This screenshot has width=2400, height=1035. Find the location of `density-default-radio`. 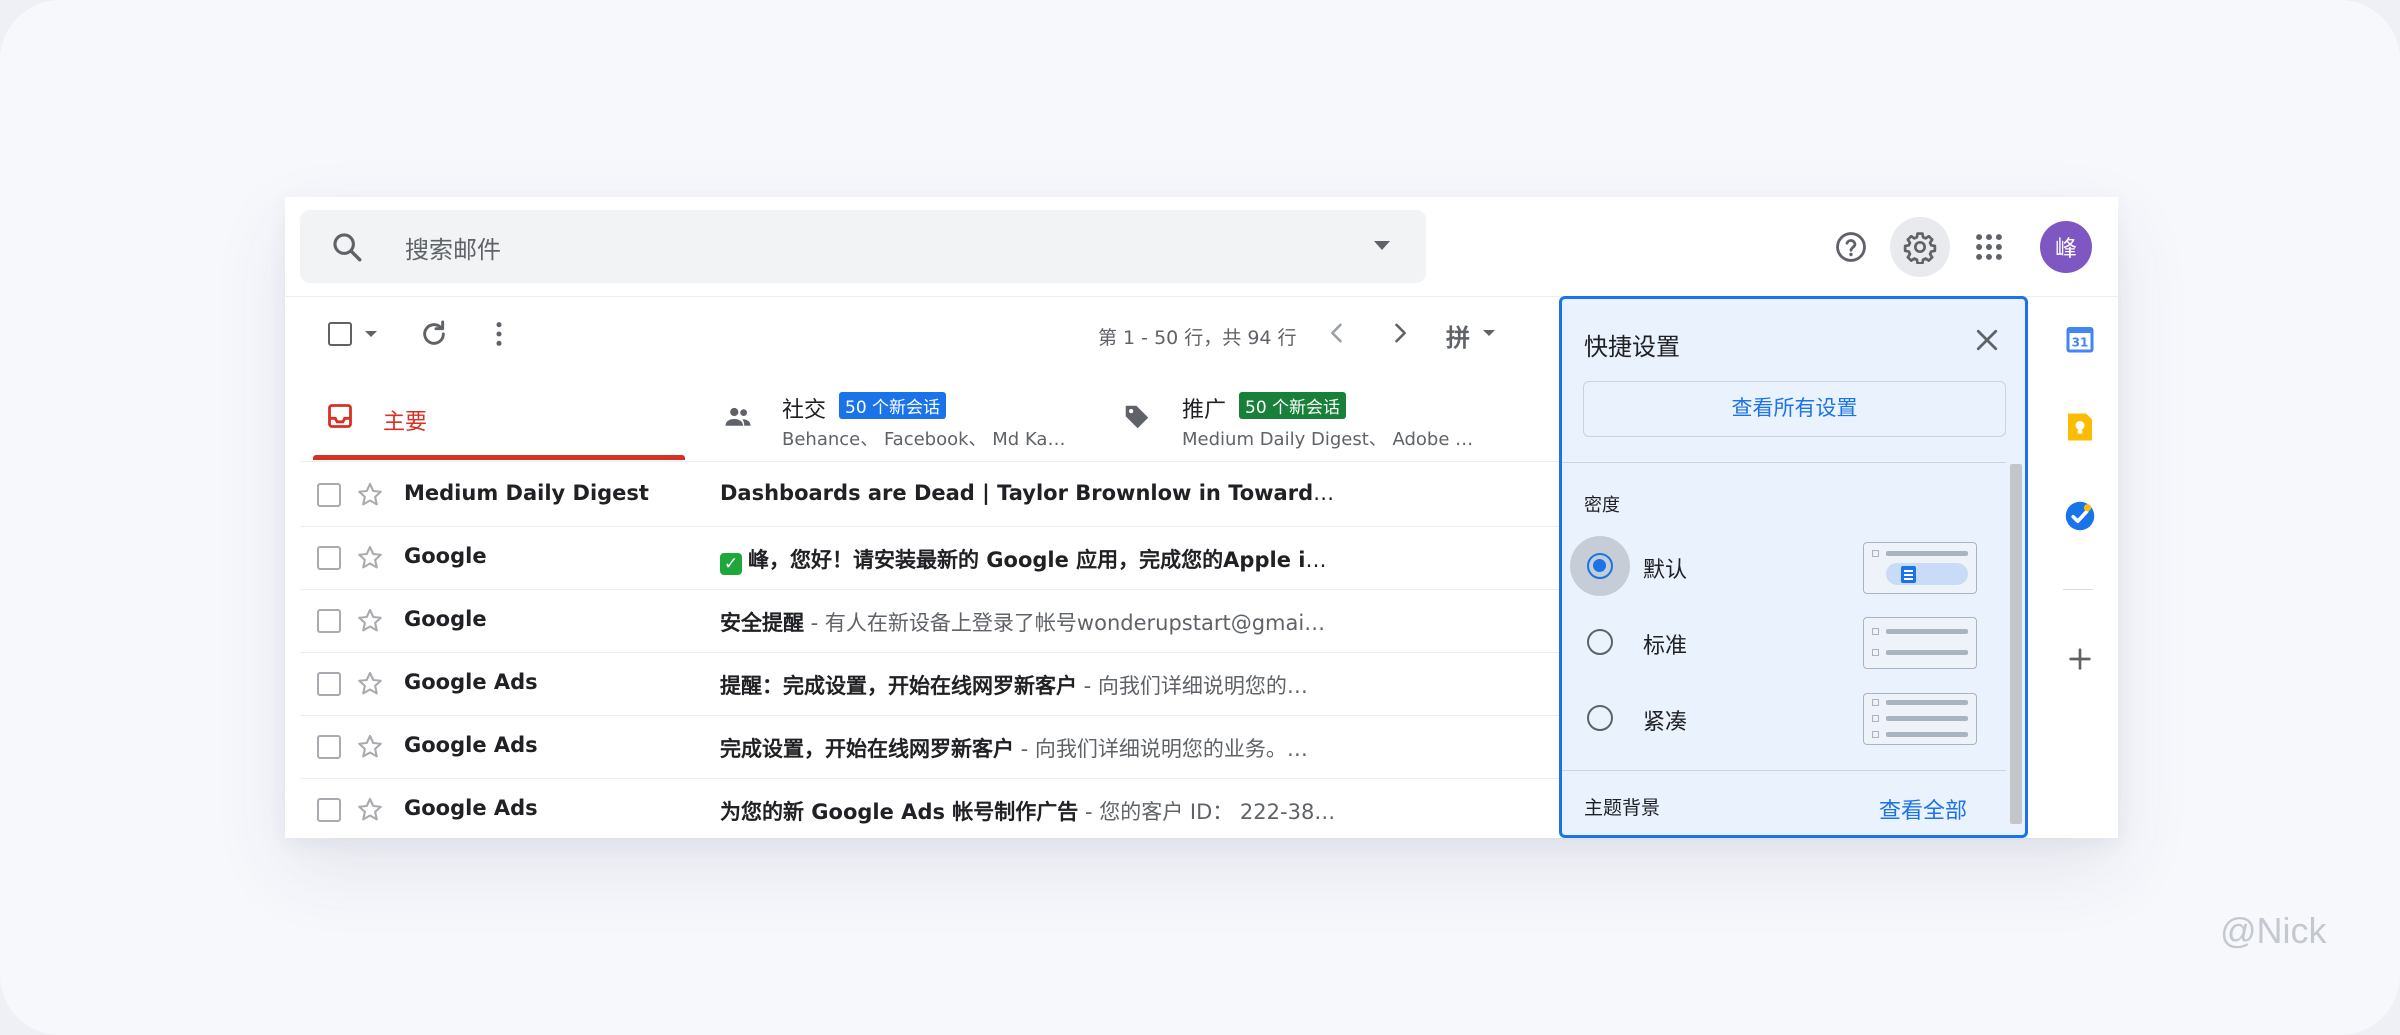

density-default-radio is located at coordinates (1600, 566).